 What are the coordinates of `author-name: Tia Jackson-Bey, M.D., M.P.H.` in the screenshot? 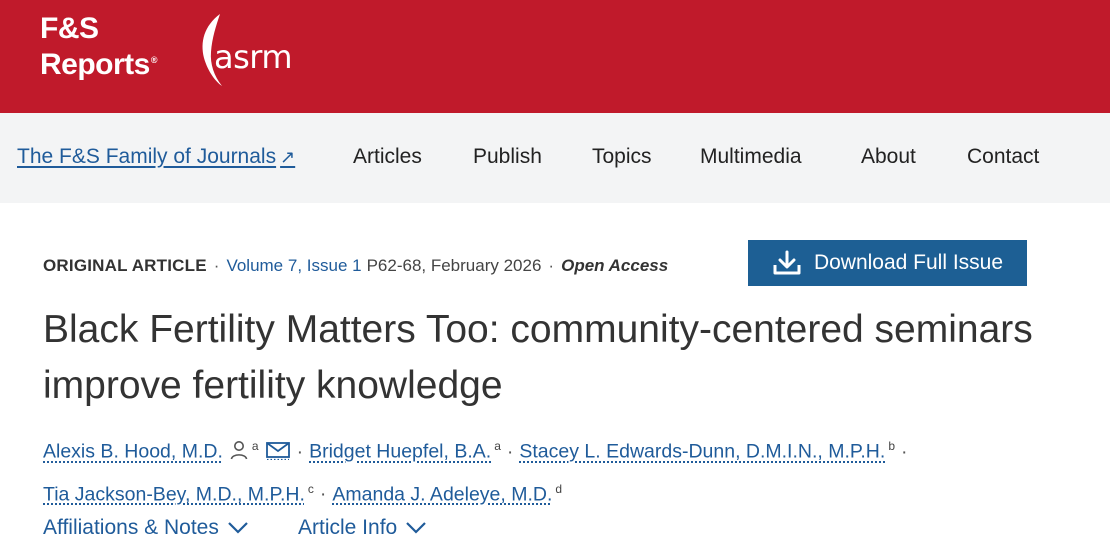 It's located at (174, 494).